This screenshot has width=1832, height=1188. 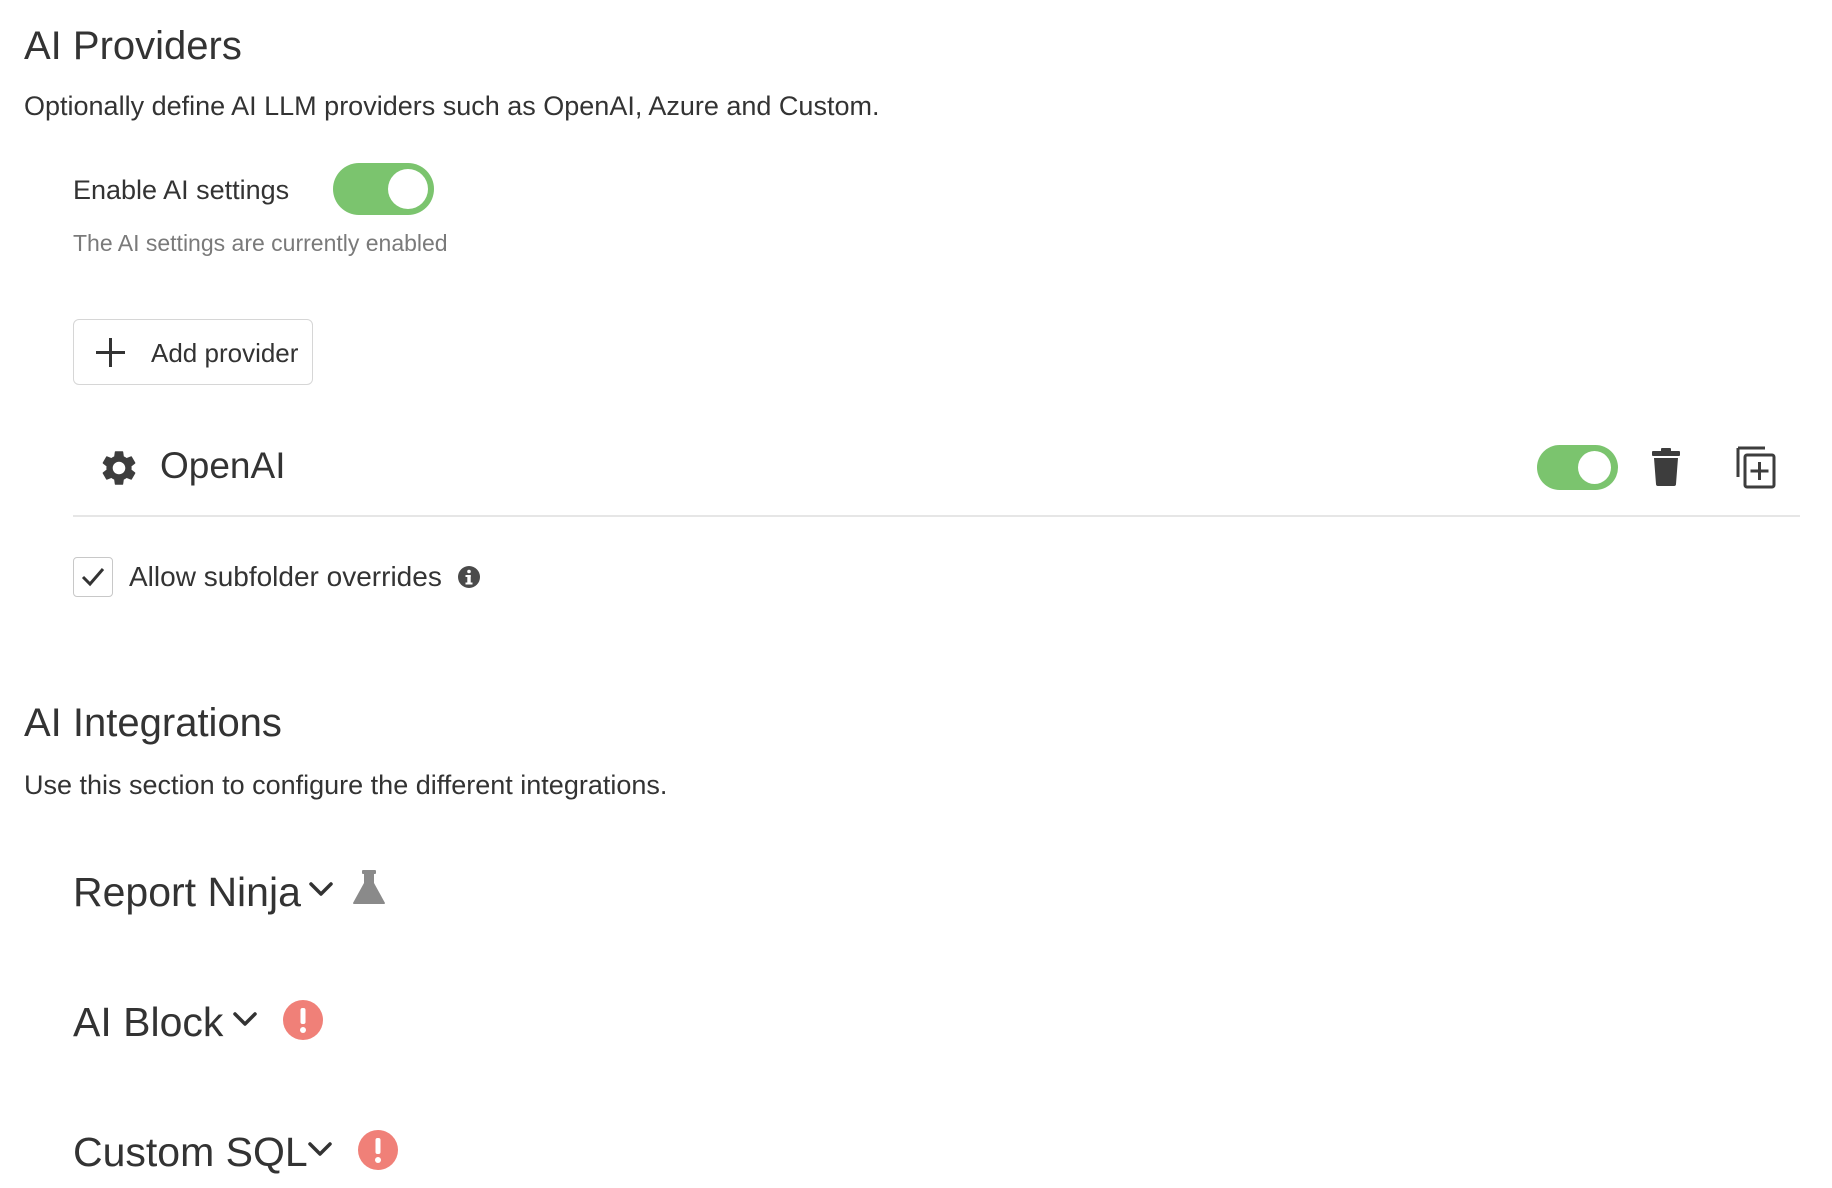 I want to click on gear-icon, so click(x=119, y=468).